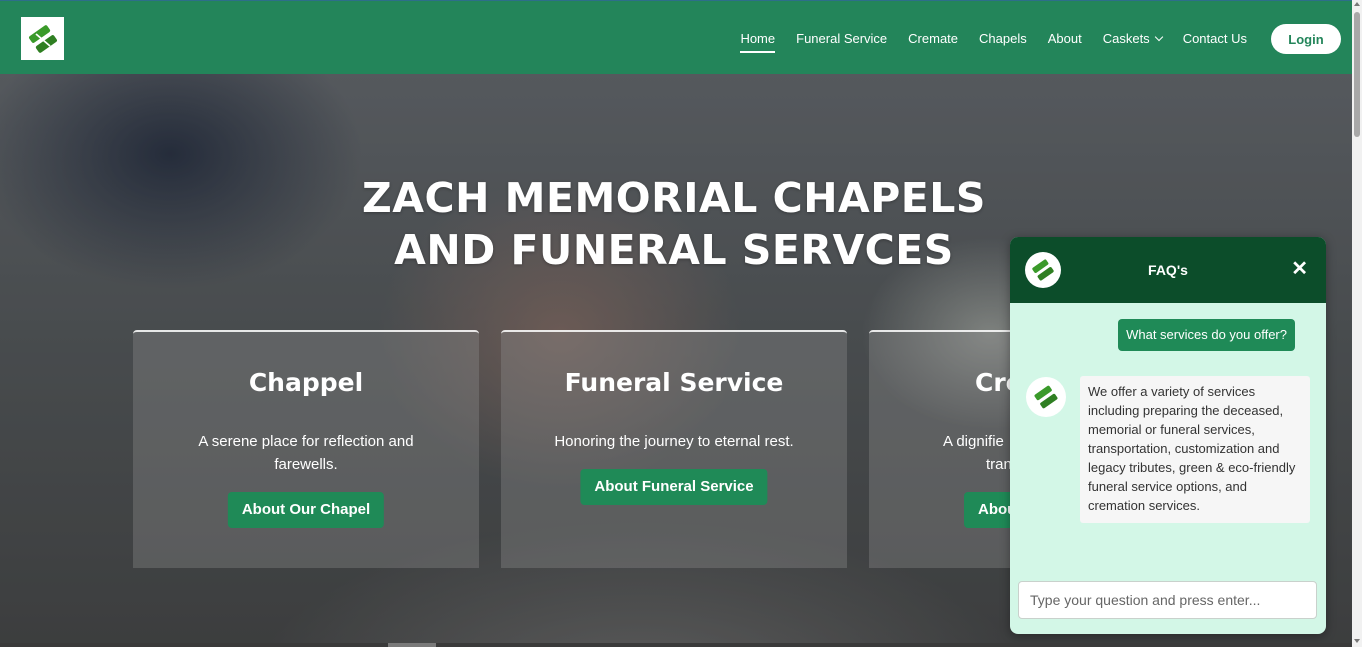 The image size is (1362, 647). I want to click on chat-title: FAQ's, so click(1168, 270).